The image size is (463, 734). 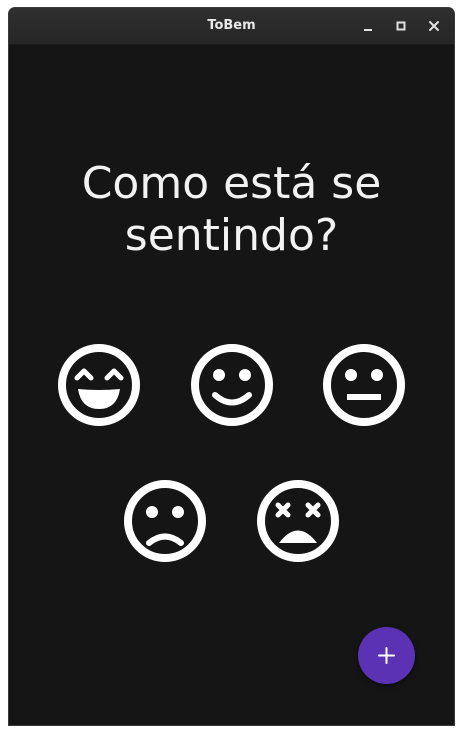 I want to click on mood-very-happy-button, so click(x=99, y=385).